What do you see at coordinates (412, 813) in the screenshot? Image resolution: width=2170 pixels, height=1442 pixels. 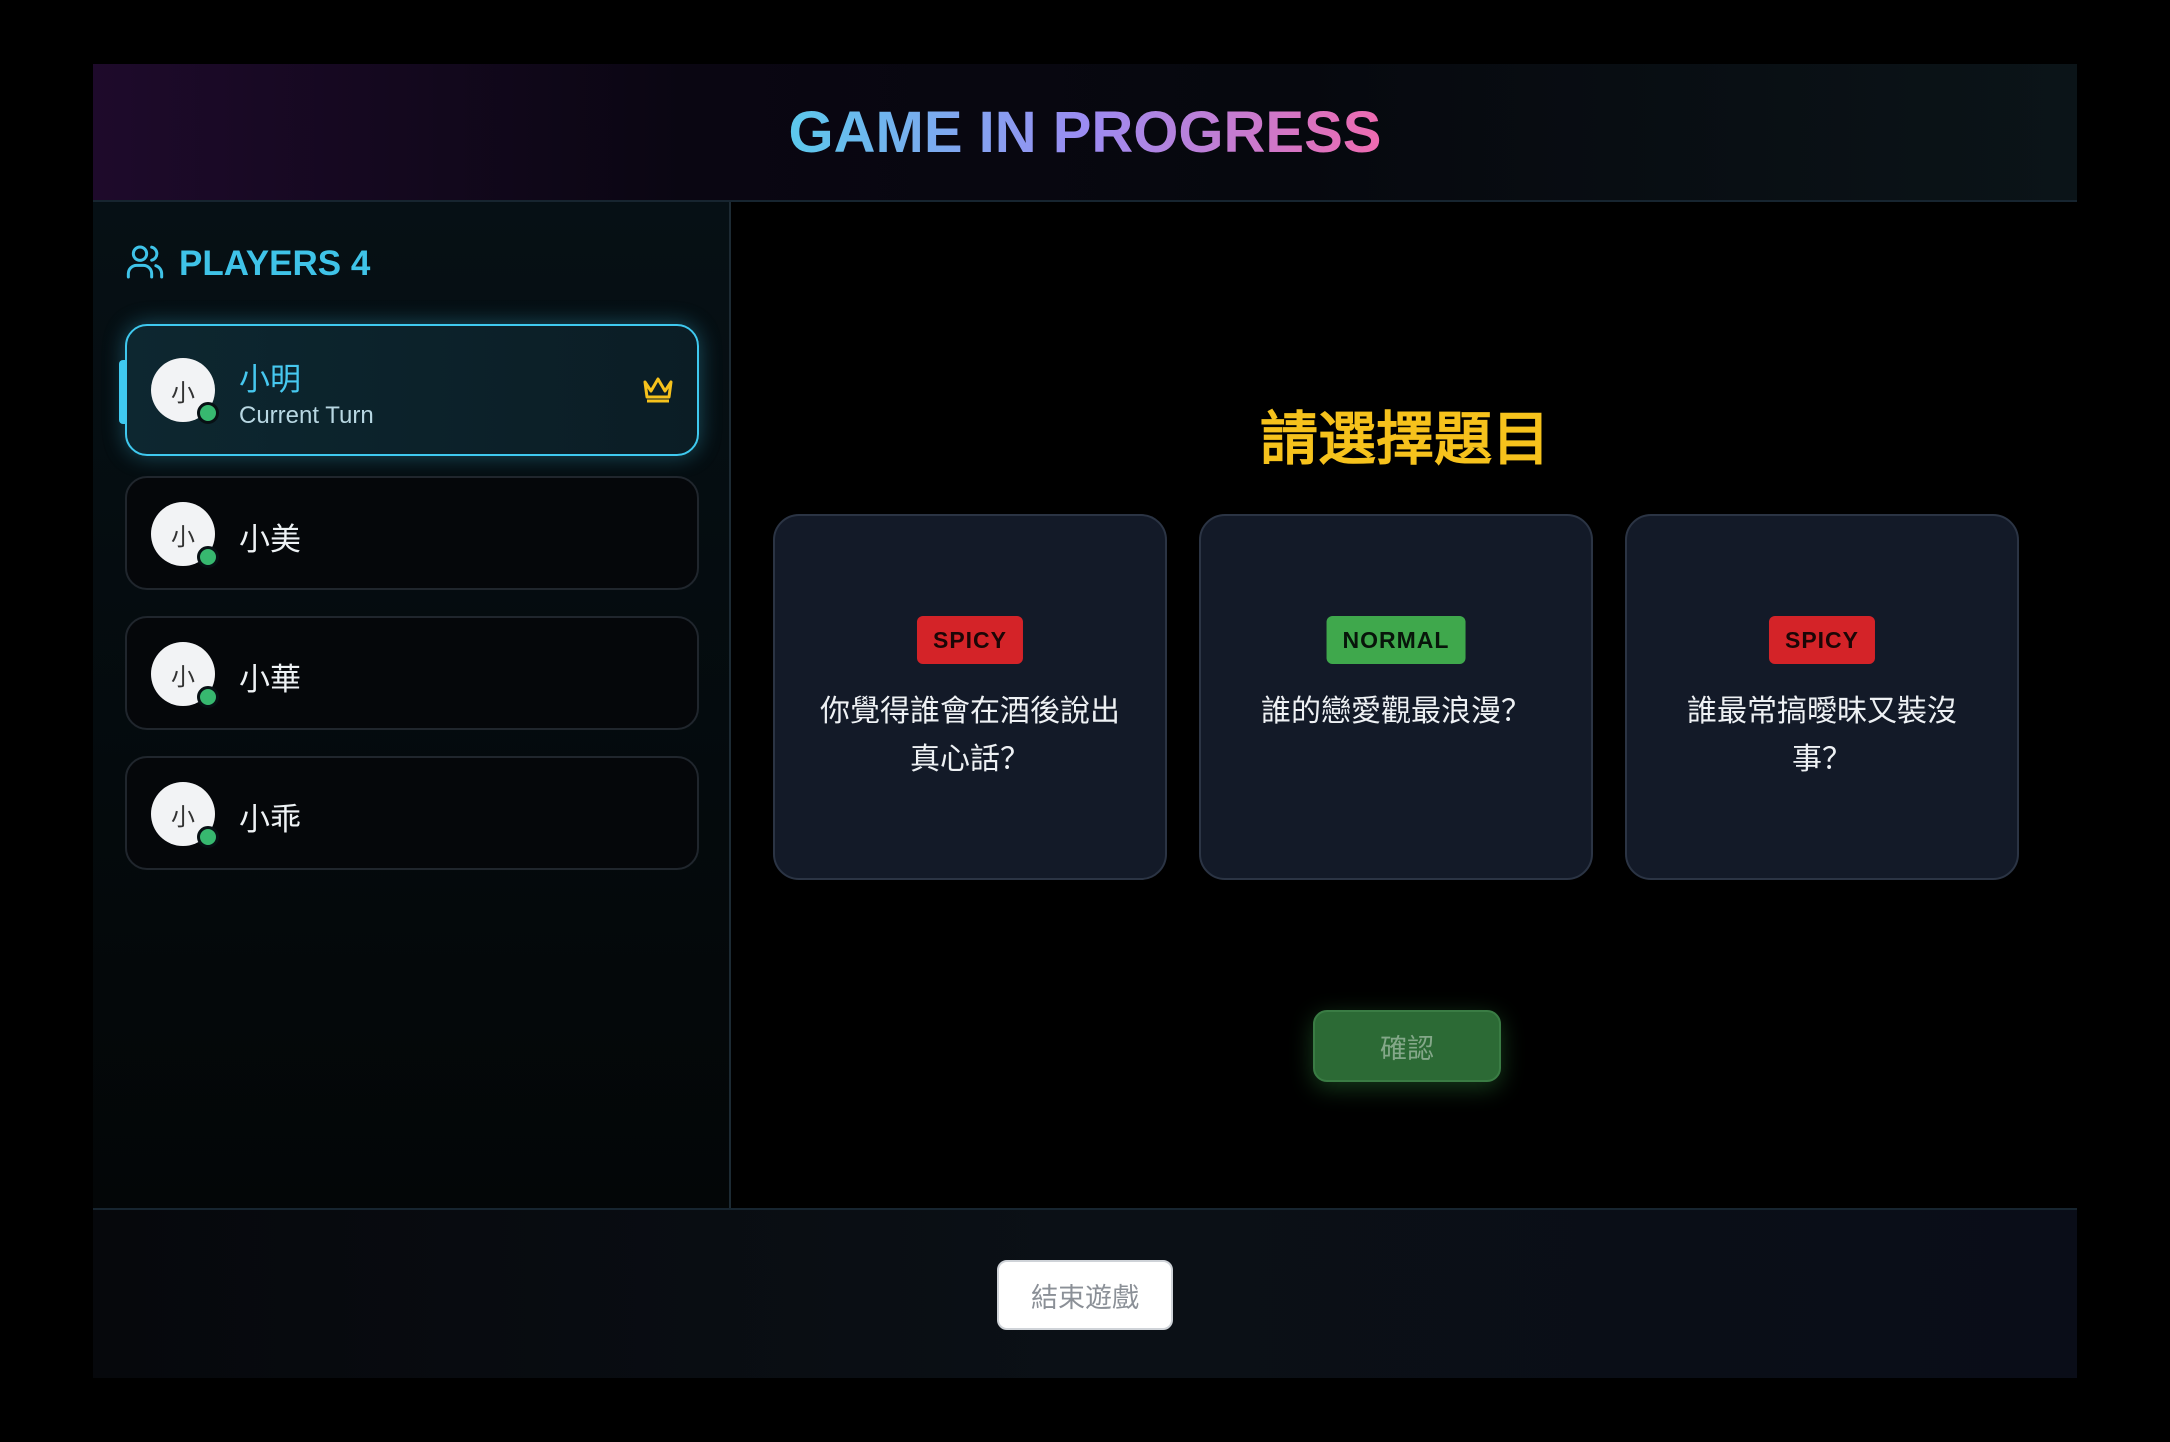 I see `player-card: 小 小乖` at bounding box center [412, 813].